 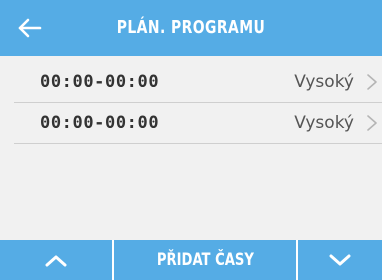 I want to click on scroll-up-button, so click(x=56, y=260).